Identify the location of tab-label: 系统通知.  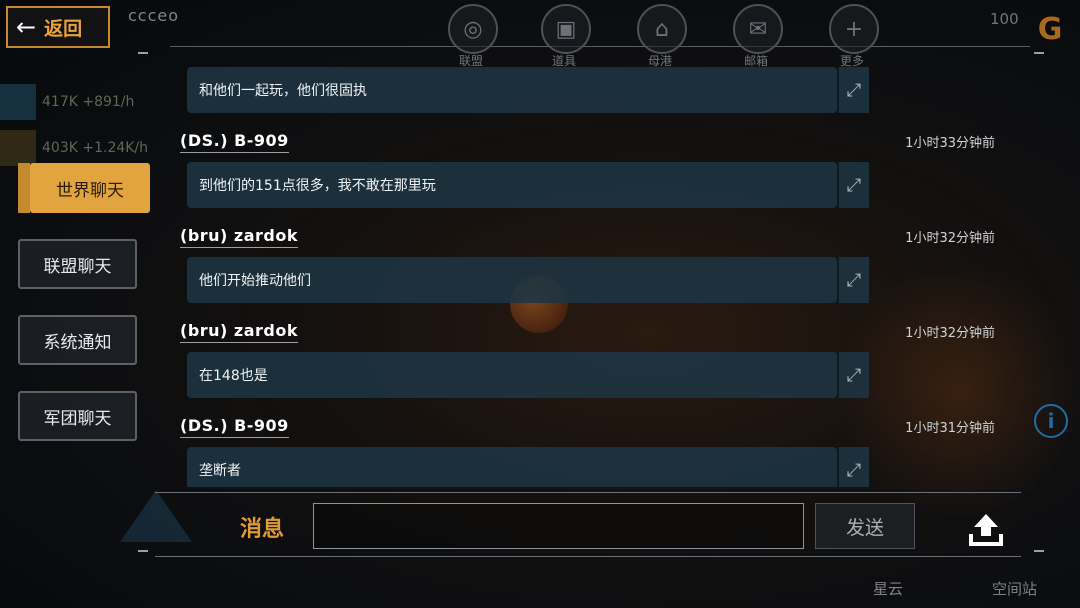
(77, 342).